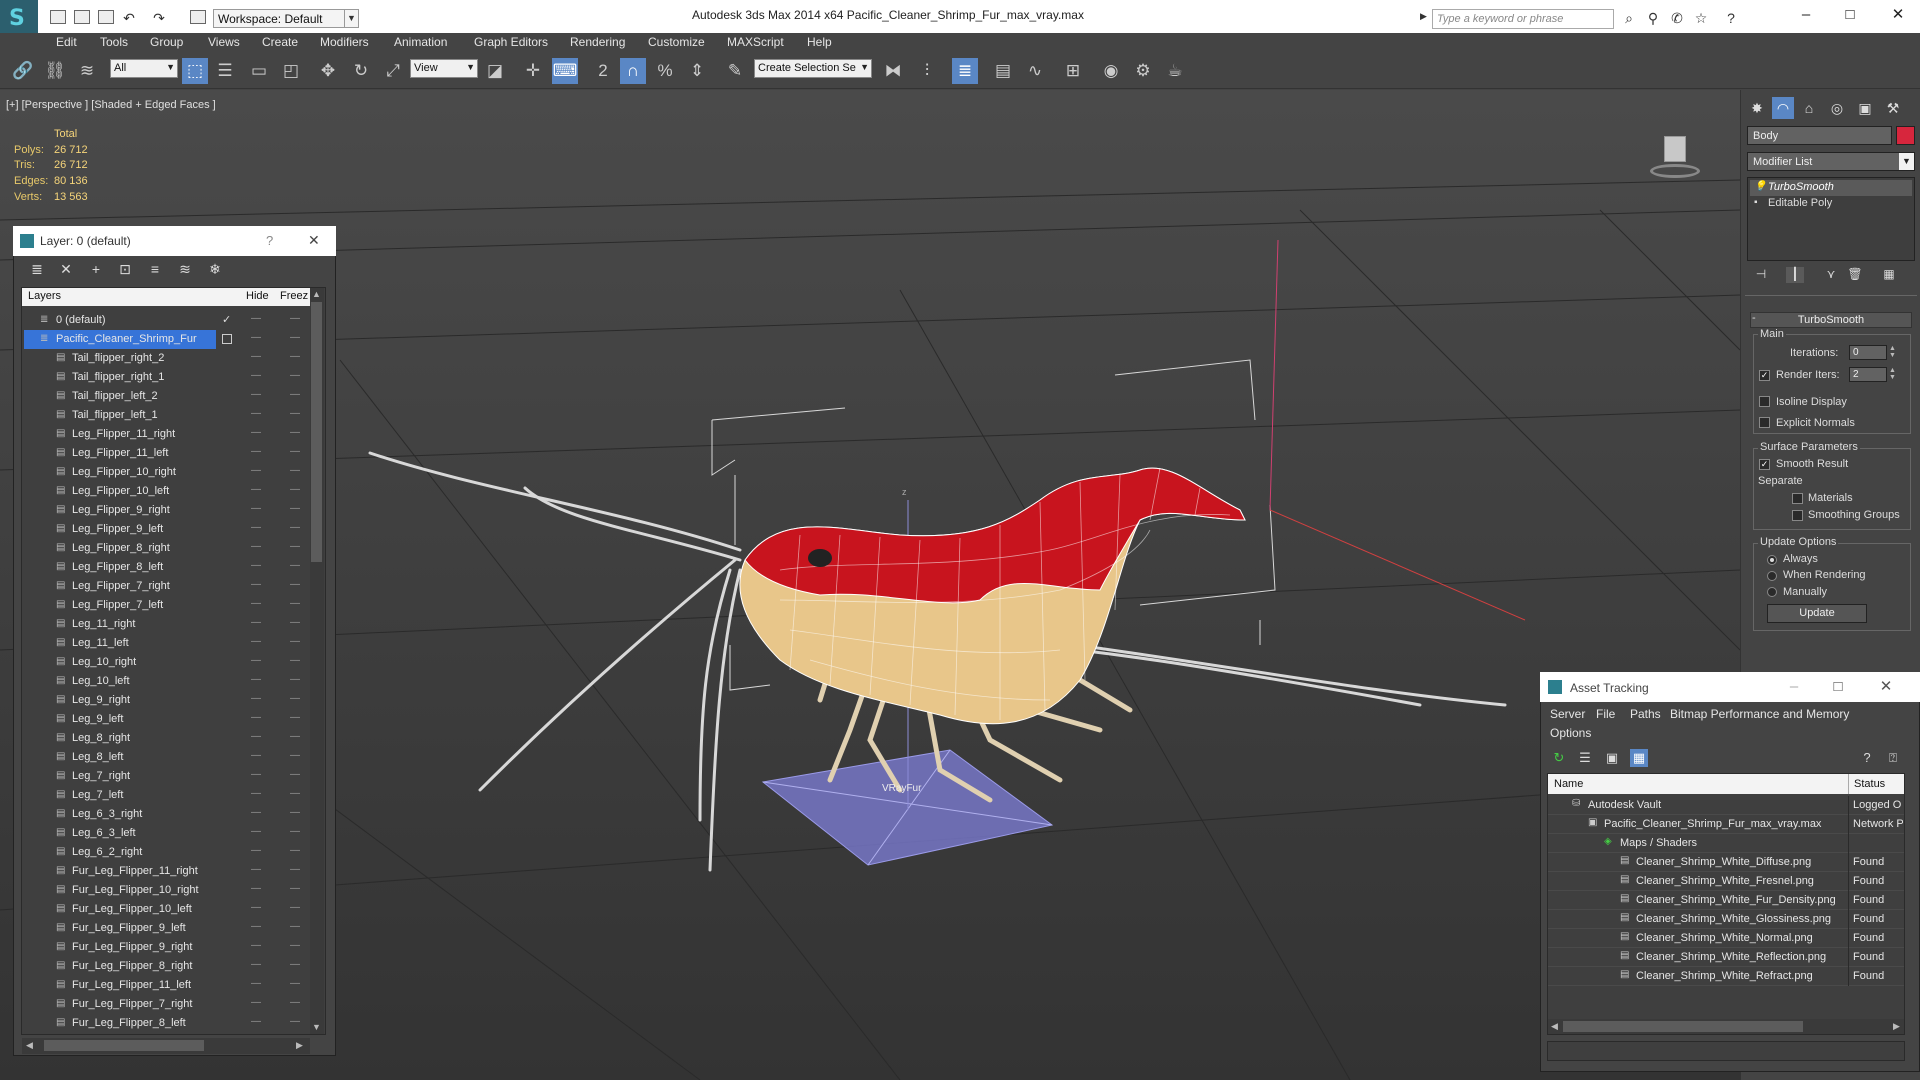 The height and width of the screenshot is (1080, 1920). Describe the element at coordinates (665, 71) in the screenshot. I see `percent-snap-icon: %` at that location.